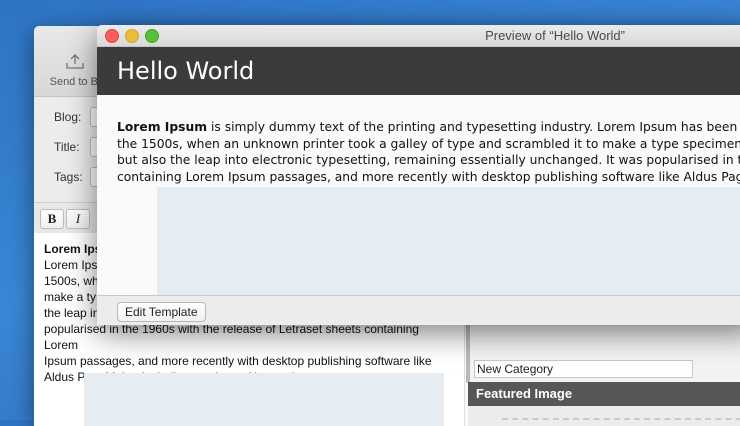  I want to click on preview-footer: Edit Template, so click(418, 310).